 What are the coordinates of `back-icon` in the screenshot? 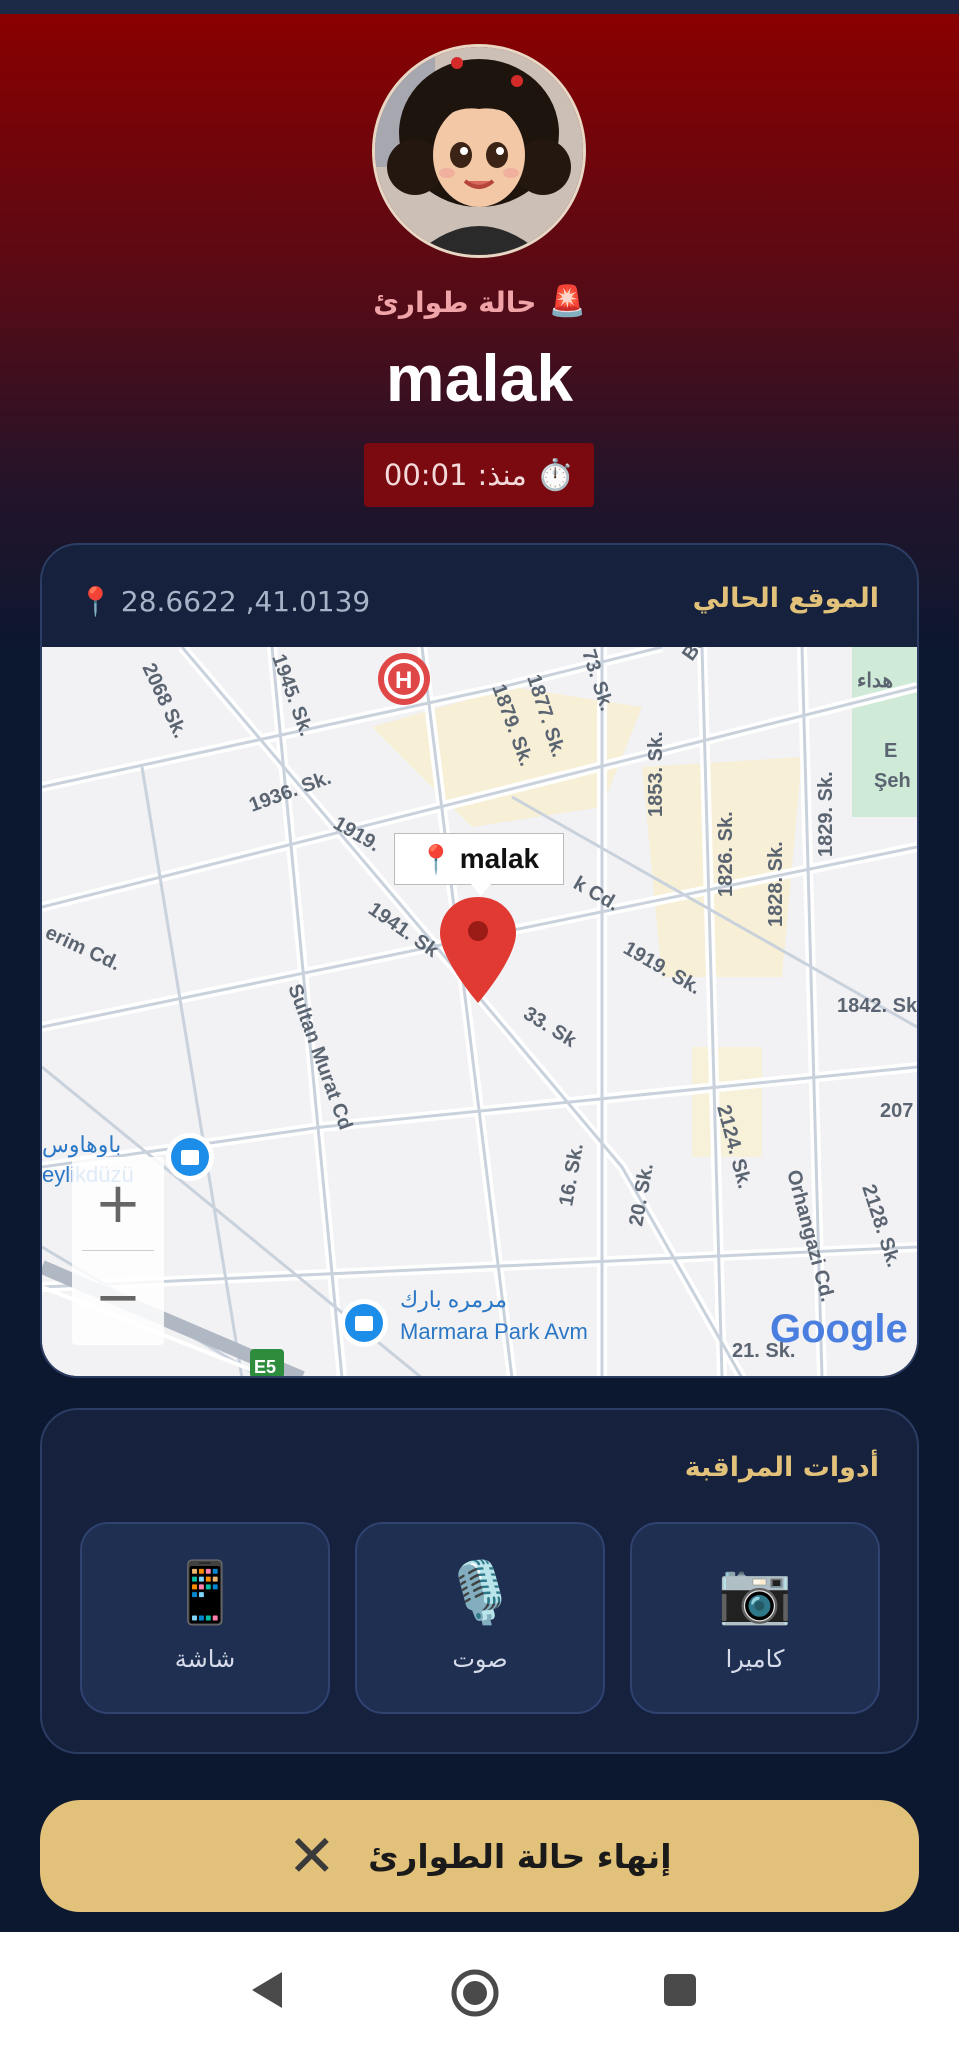 It's located at (268, 1990).